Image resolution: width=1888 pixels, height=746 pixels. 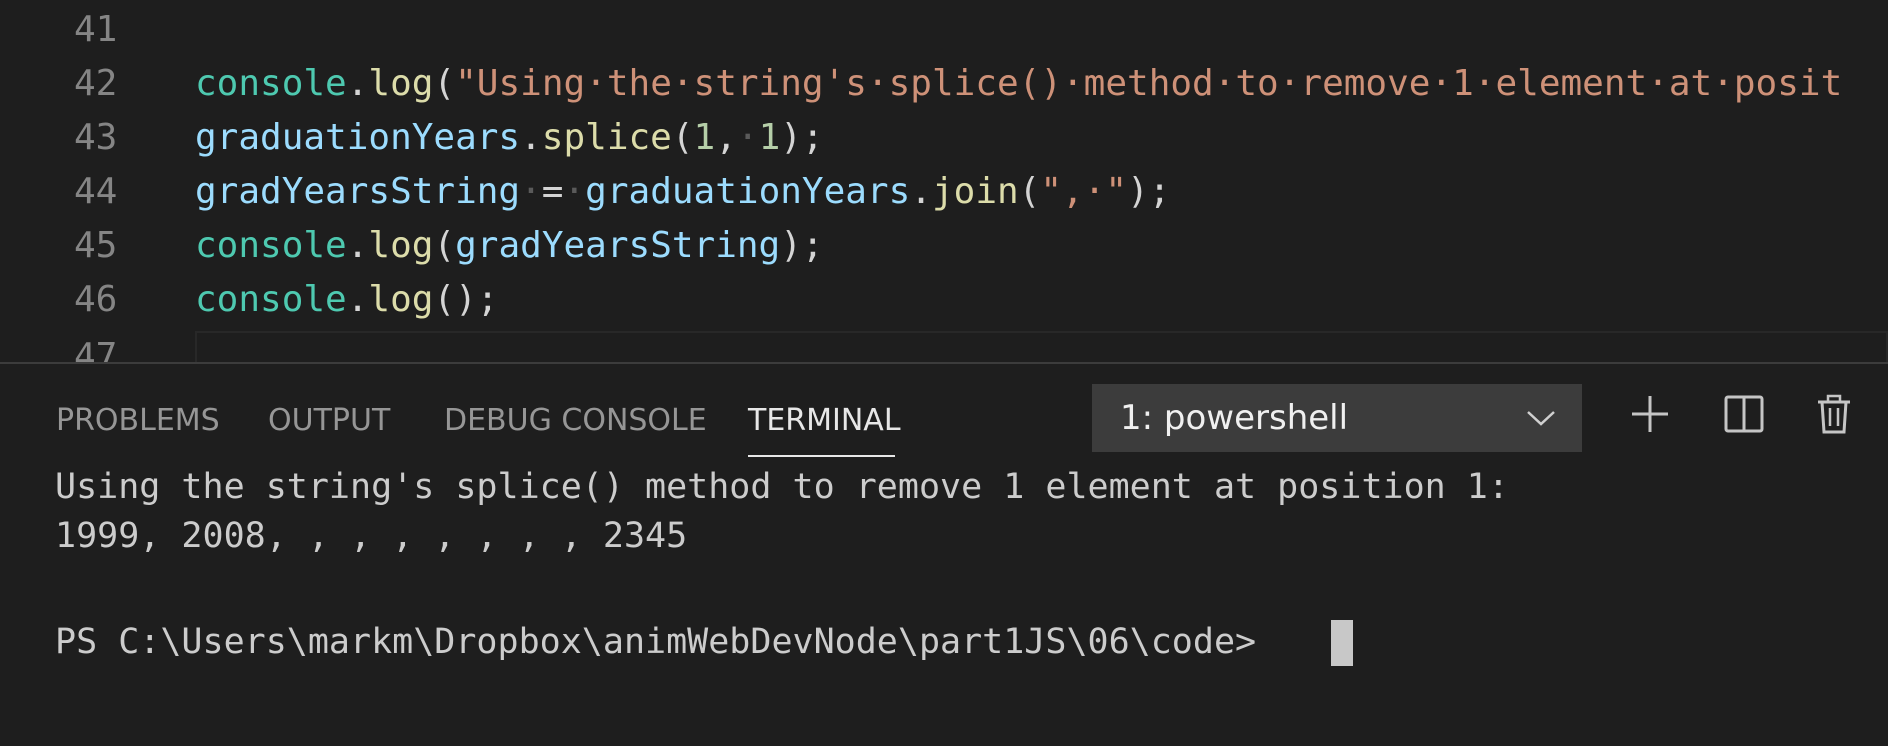 What do you see at coordinates (726, 137) in the screenshot?
I see `token-punctuation: ,` at bounding box center [726, 137].